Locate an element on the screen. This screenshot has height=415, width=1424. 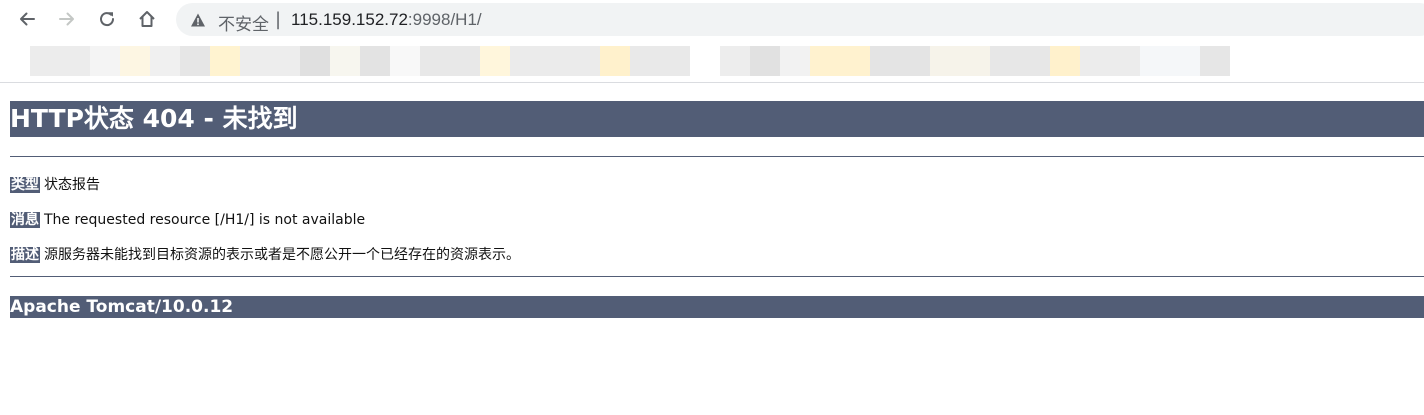
reload-icon is located at coordinates (107, 19).